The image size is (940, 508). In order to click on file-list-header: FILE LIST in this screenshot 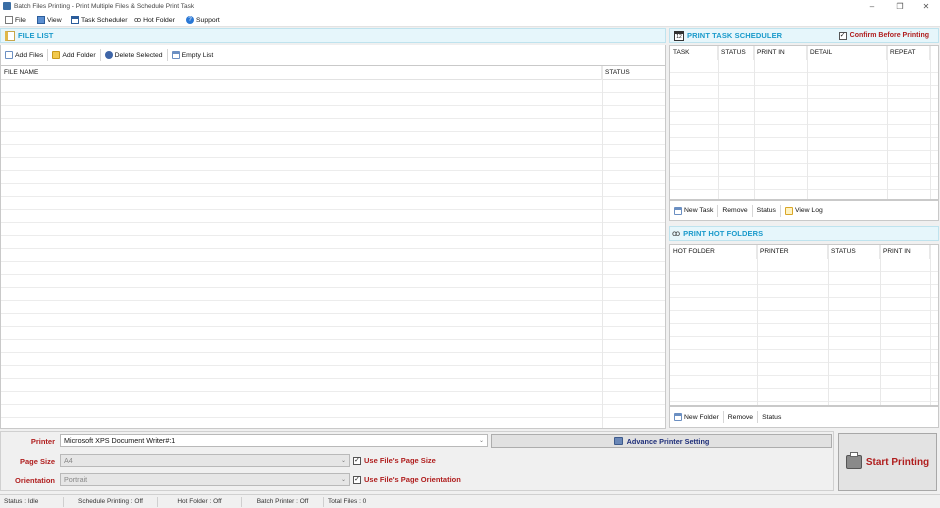, I will do `click(333, 35)`.